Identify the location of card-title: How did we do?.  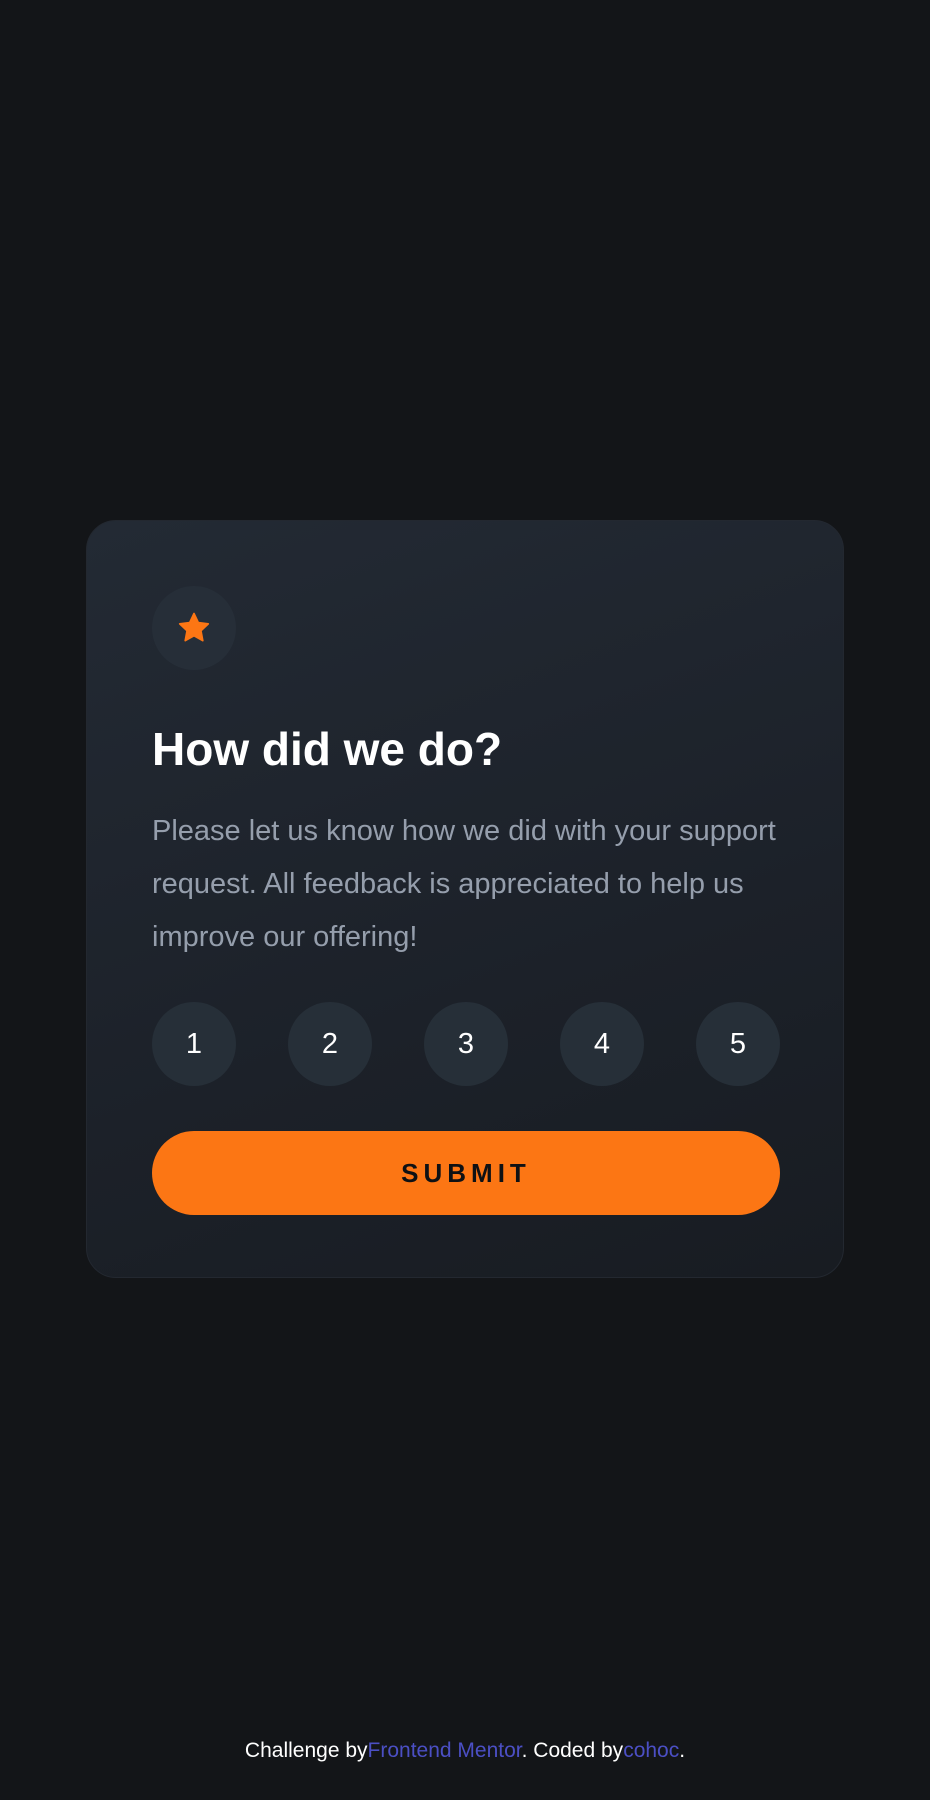
(327, 749).